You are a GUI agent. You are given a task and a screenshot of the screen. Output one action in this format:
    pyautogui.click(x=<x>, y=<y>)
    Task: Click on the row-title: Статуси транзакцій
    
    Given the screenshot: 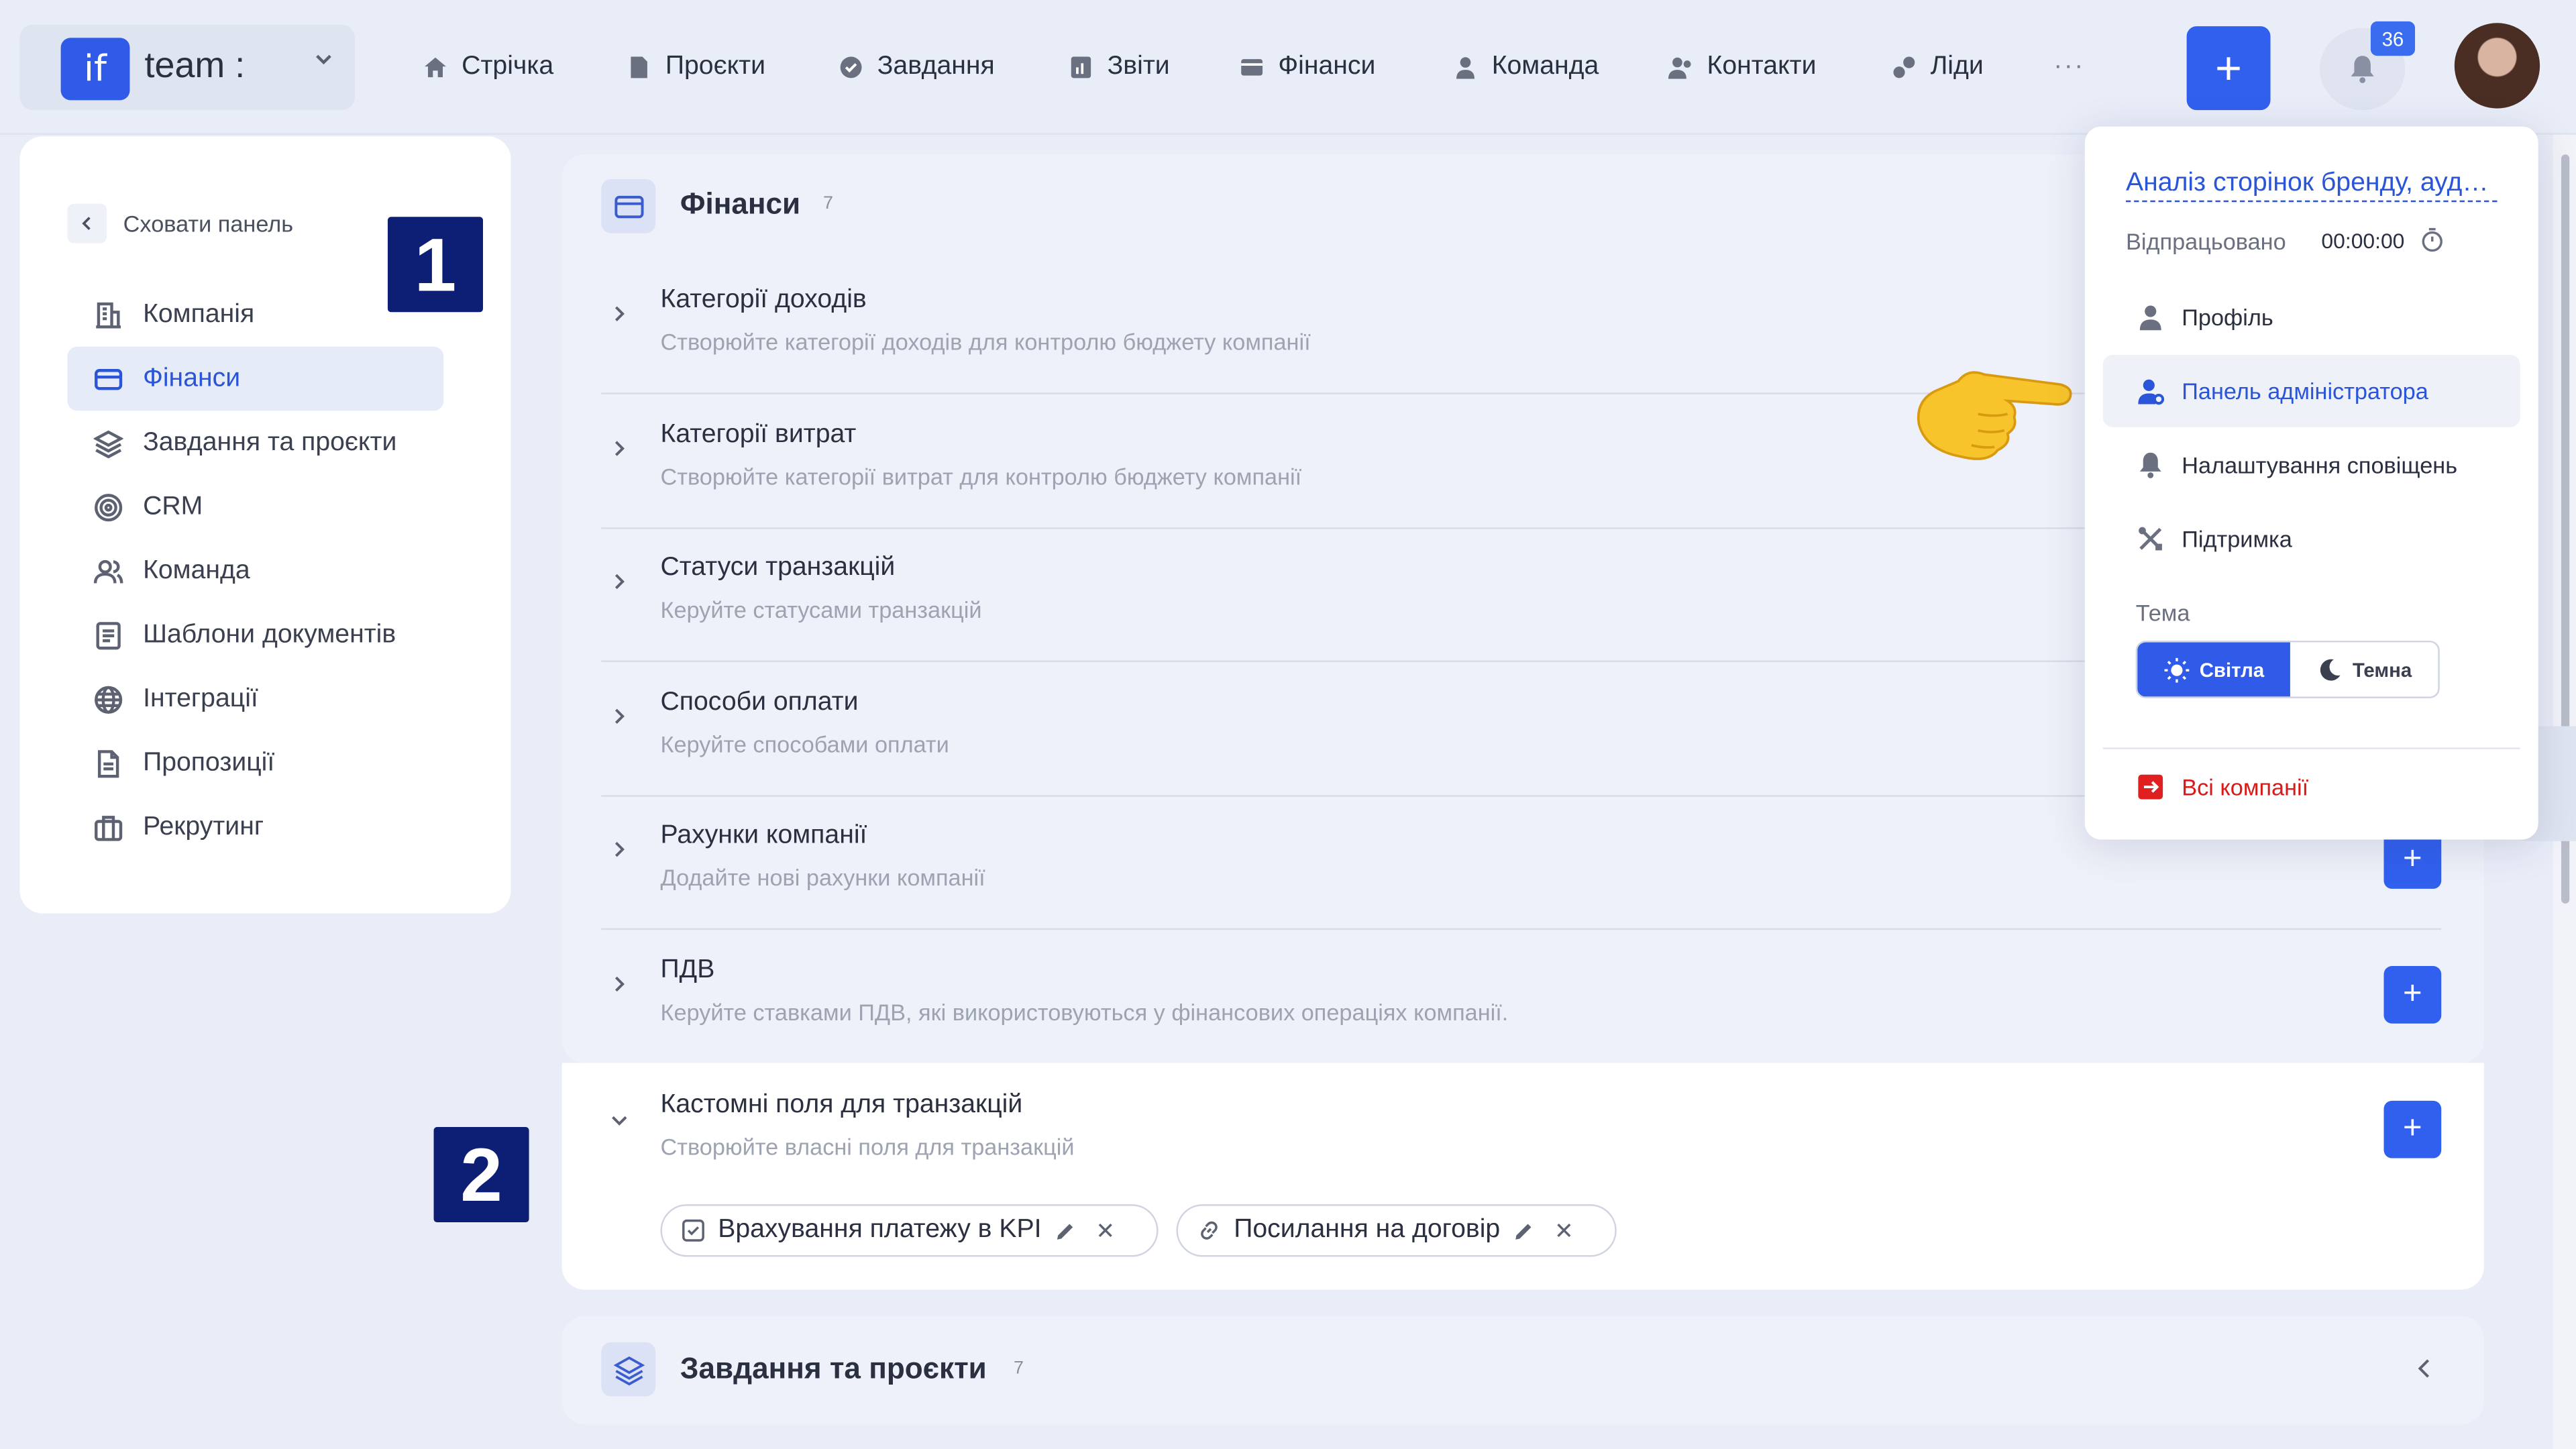 What is the action you would take?
    pyautogui.click(x=778, y=567)
    